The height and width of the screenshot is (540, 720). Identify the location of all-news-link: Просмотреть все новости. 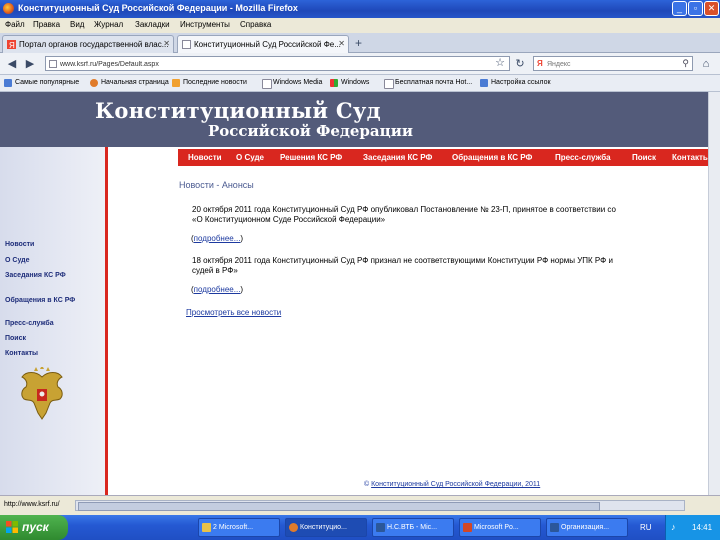
(233, 312).